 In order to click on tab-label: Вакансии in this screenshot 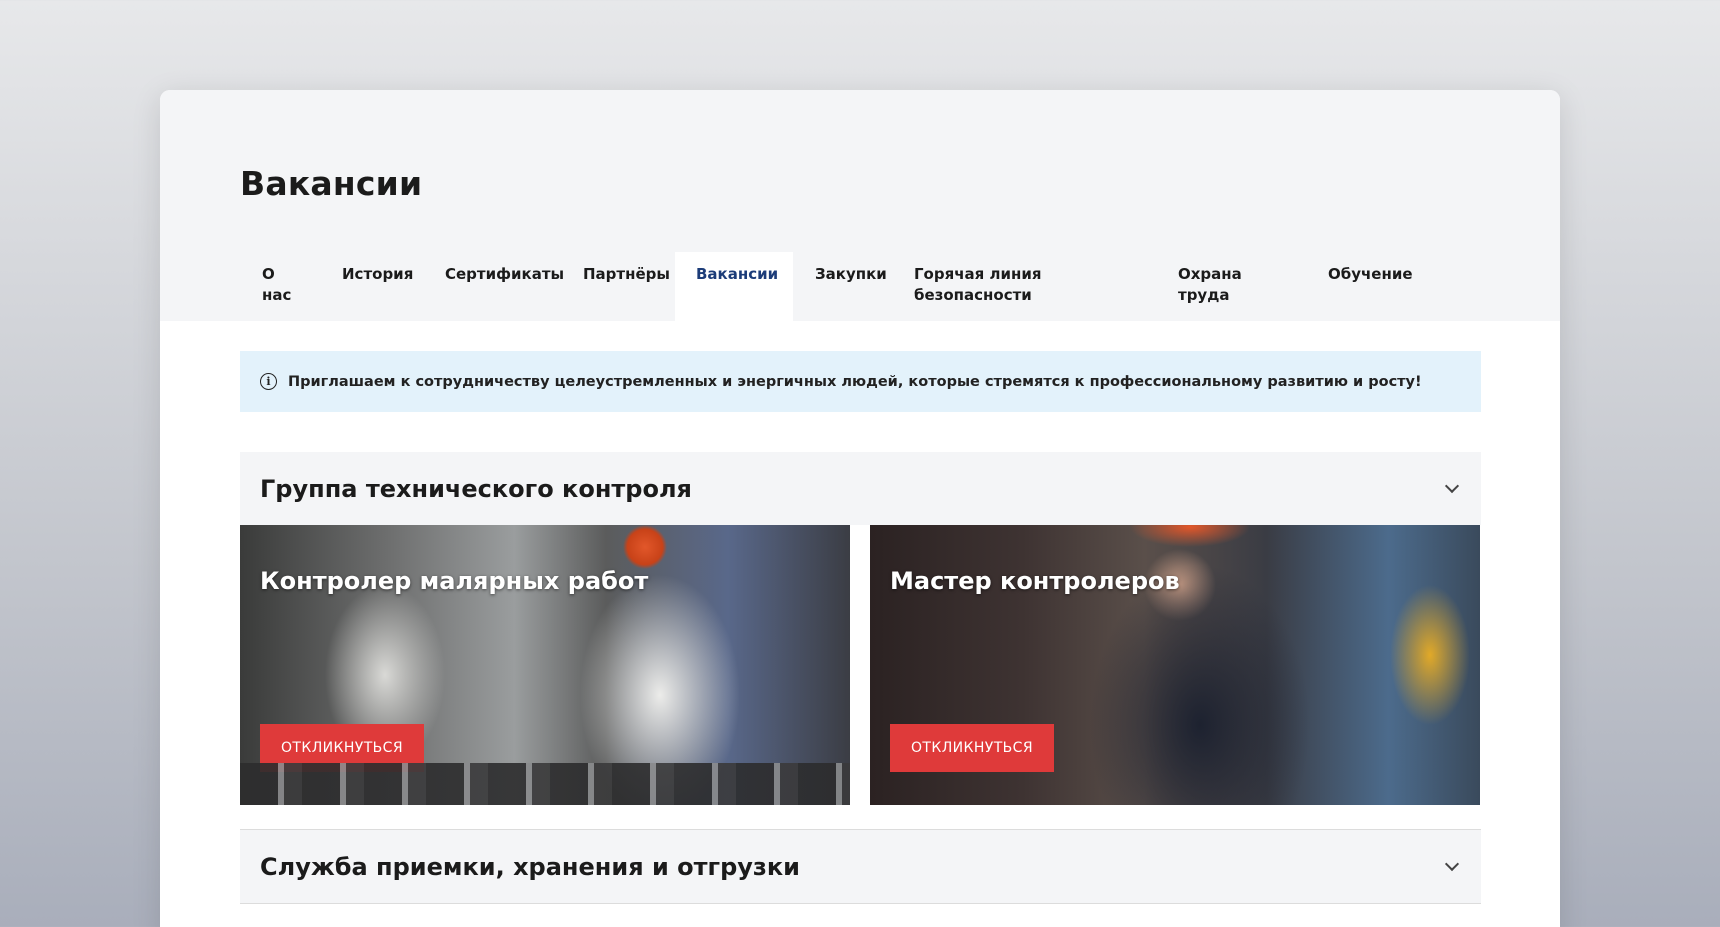, I will do `click(737, 274)`.